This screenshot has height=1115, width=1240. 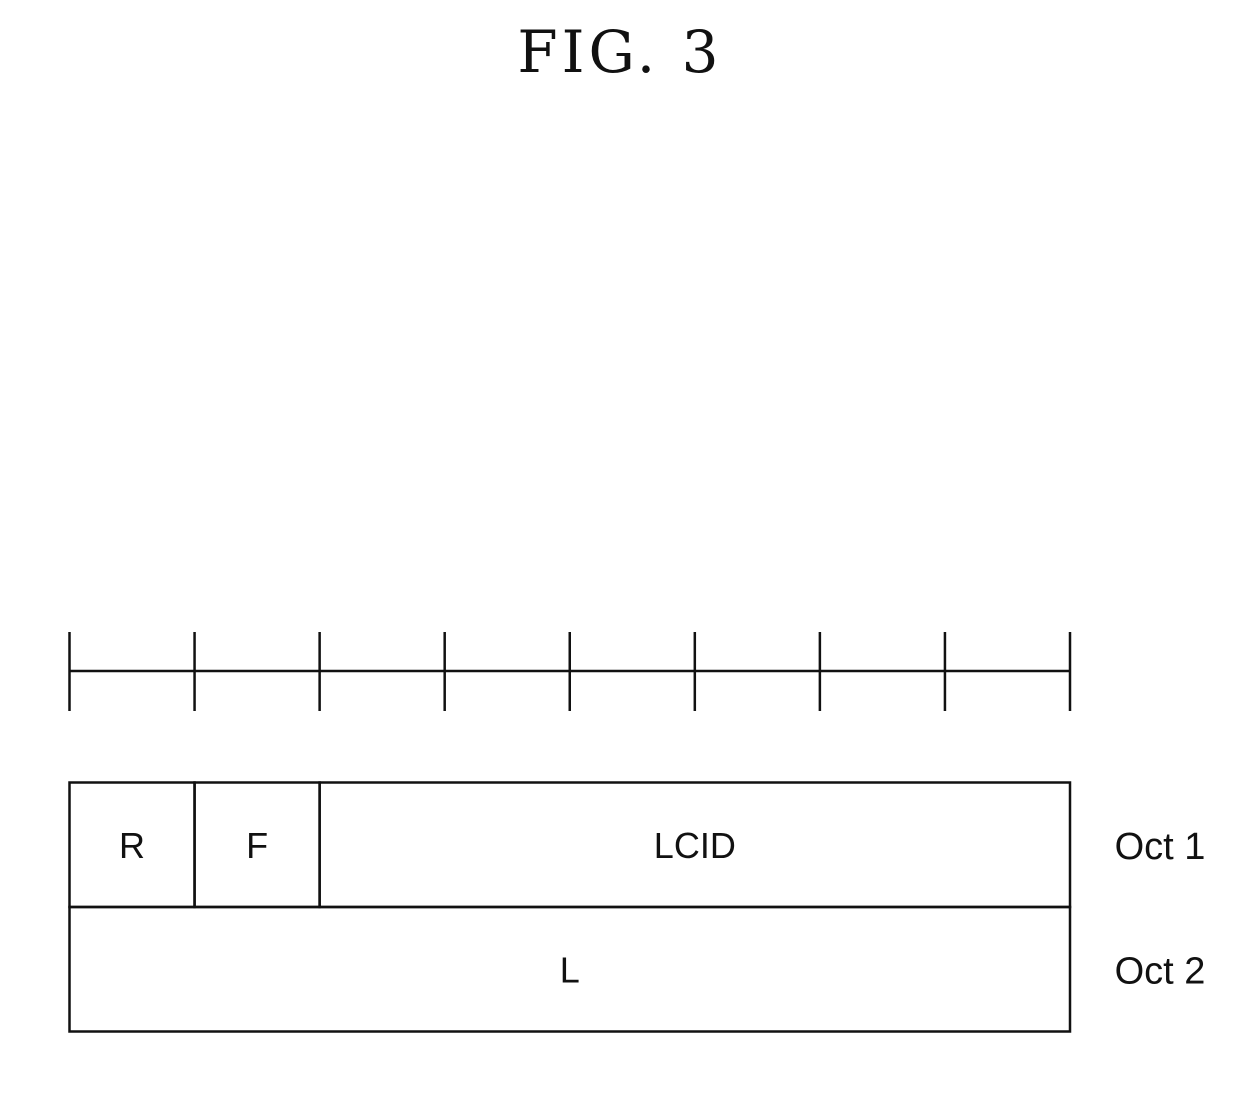 I want to click on field-label: R, so click(x=132, y=845).